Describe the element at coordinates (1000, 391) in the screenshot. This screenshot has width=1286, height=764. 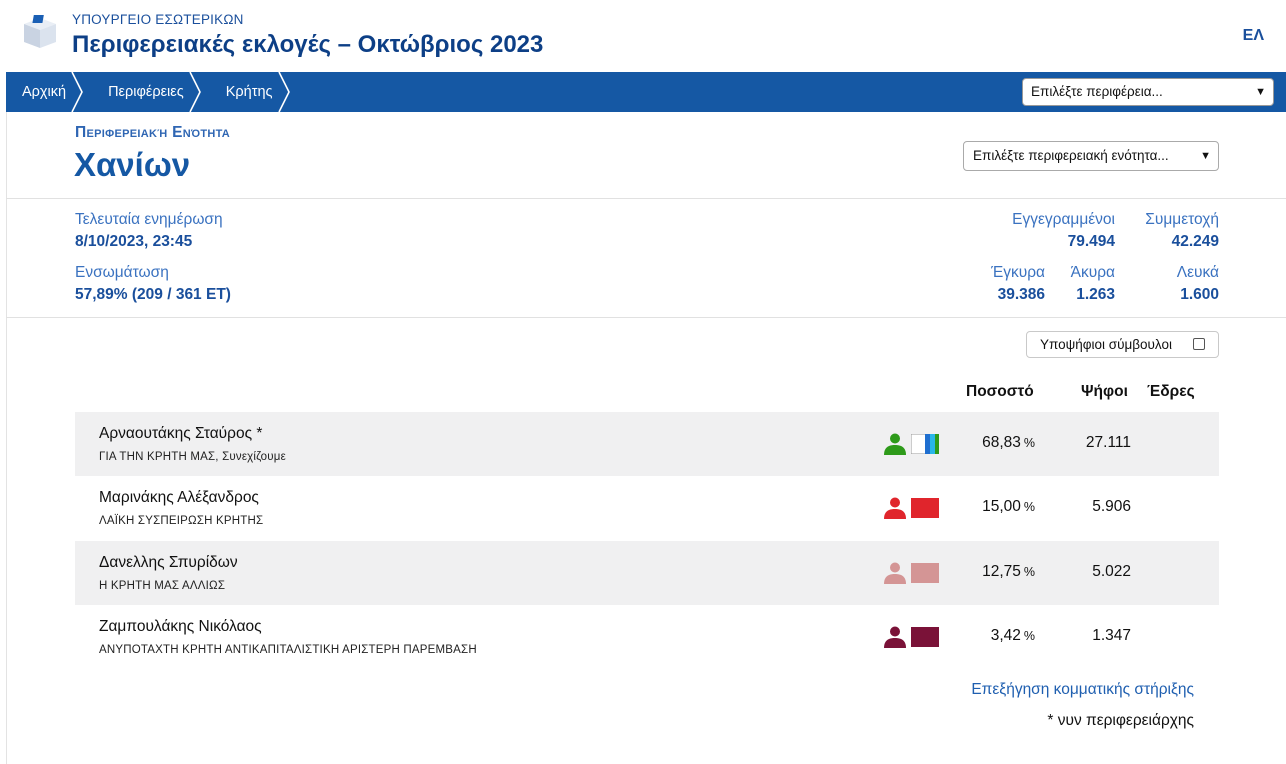
I see `column-header-percent: Ποσοστό` at that location.